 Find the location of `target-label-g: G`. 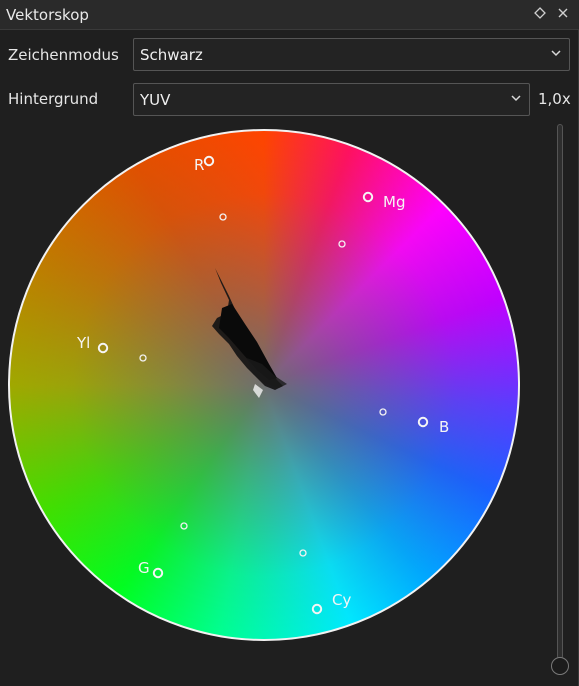

target-label-g: G is located at coordinates (144, 568).